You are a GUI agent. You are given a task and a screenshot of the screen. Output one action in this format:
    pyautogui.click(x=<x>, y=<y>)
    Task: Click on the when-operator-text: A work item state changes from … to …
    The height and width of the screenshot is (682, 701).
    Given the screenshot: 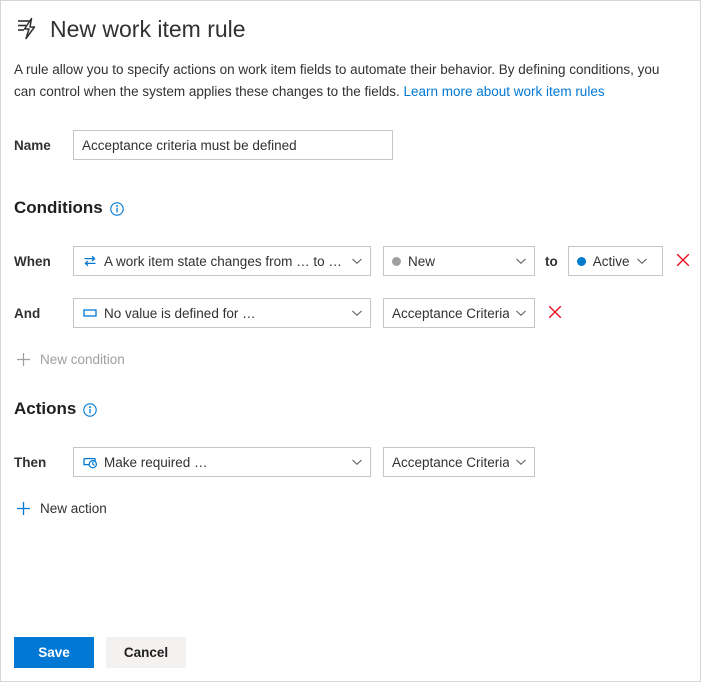 What is the action you would take?
    pyautogui.click(x=223, y=261)
    